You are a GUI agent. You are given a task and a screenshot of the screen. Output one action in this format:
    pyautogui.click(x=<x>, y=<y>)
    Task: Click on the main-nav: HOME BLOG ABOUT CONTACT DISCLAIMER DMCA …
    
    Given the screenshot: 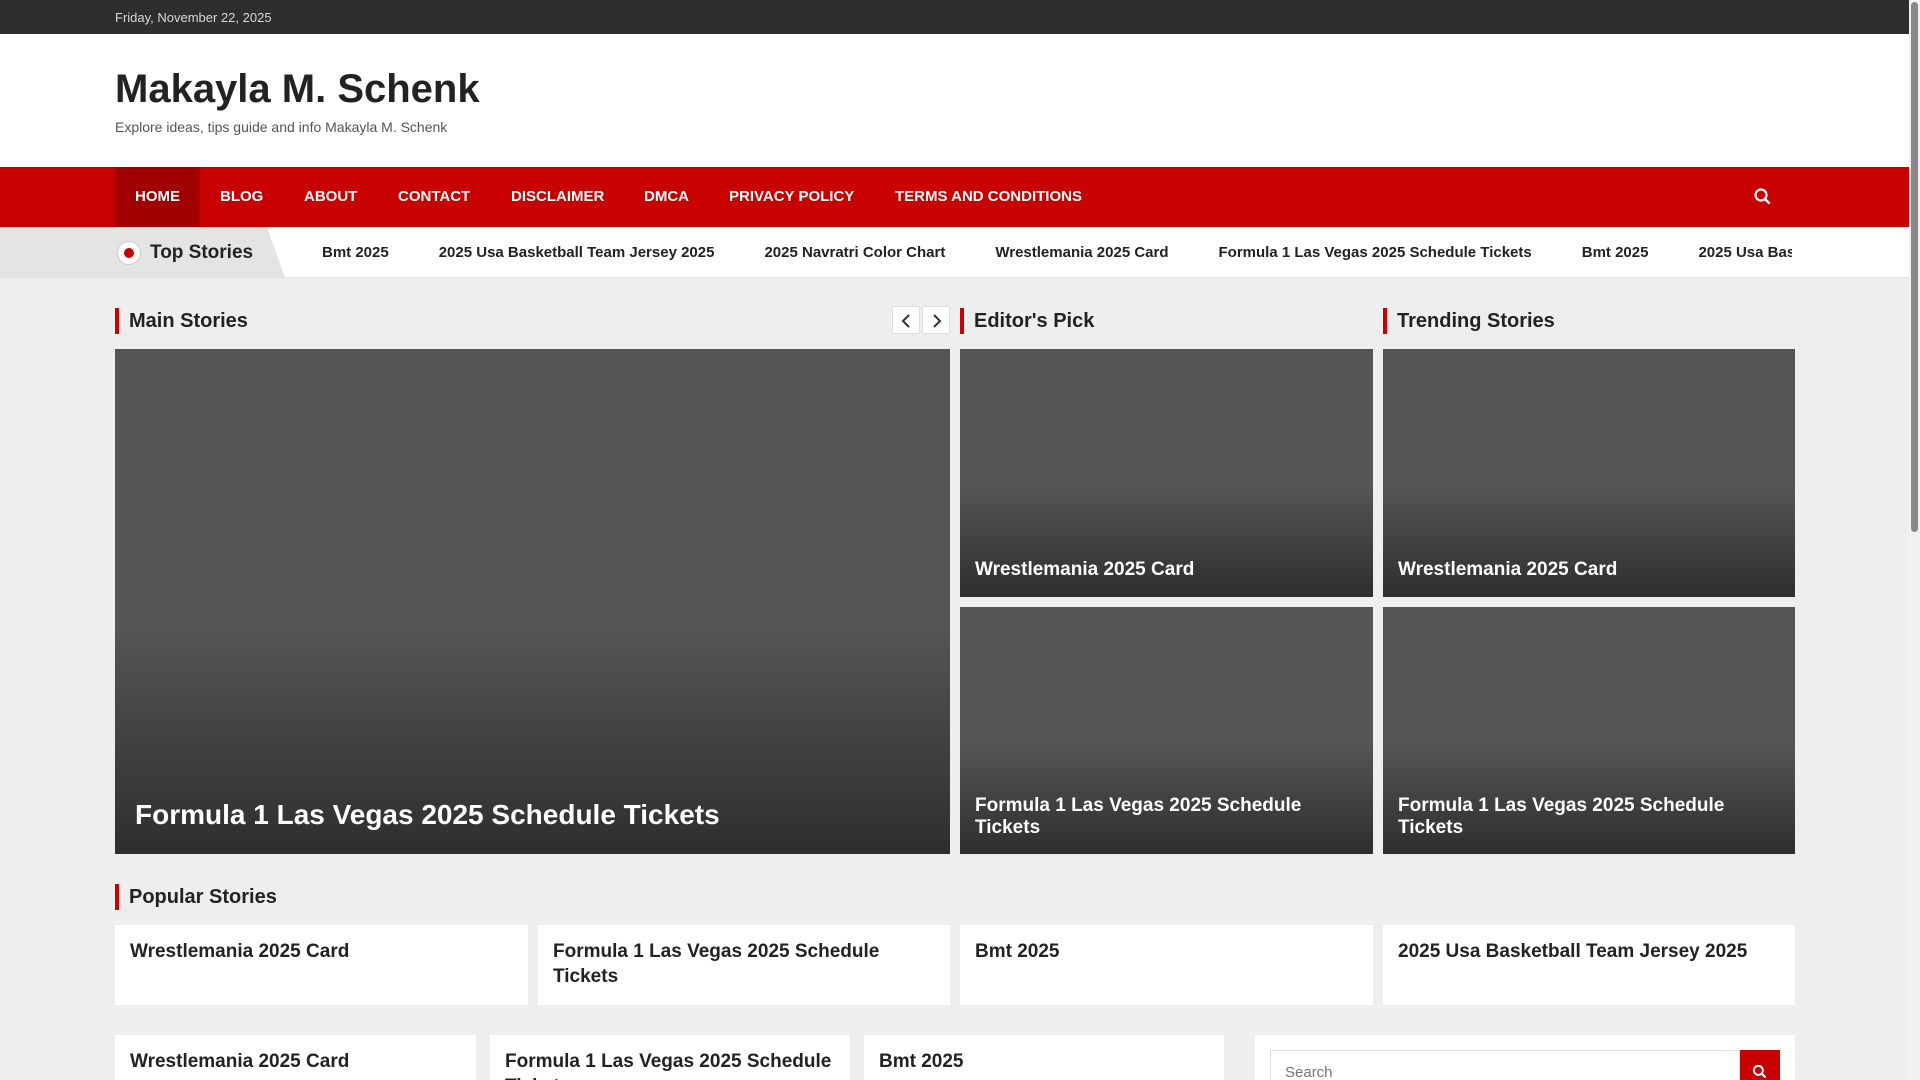 What is the action you would take?
    pyautogui.click(x=954, y=197)
    